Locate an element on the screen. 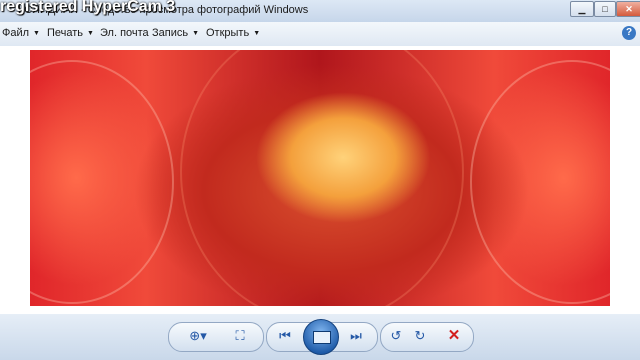  menu-open: Открыть ▼ is located at coordinates (233, 33).